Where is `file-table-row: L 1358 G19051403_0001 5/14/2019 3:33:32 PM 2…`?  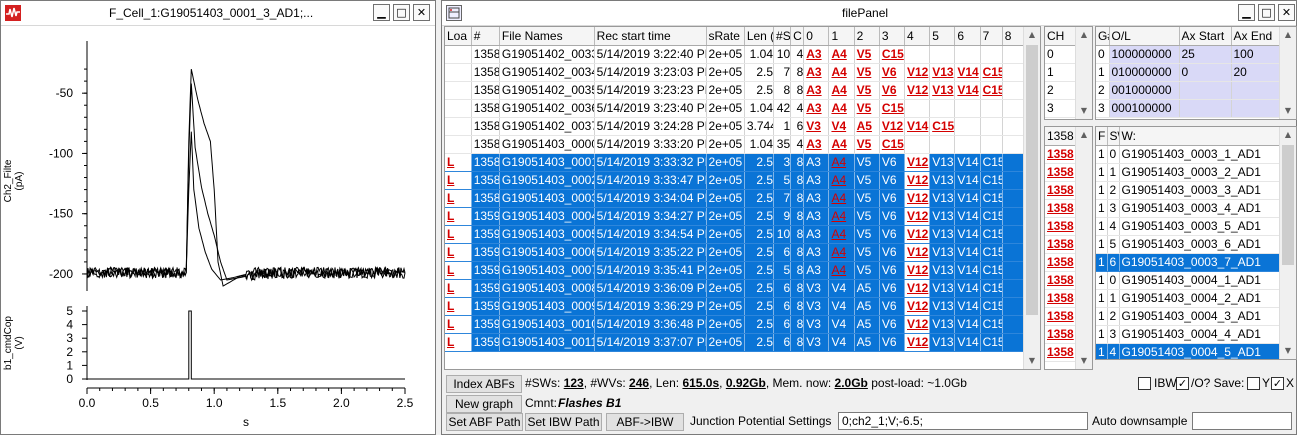
file-table-row: L 1358 G19051403_0001 5/14/2019 3:33:32 PM 2… is located at coordinates (735, 162).